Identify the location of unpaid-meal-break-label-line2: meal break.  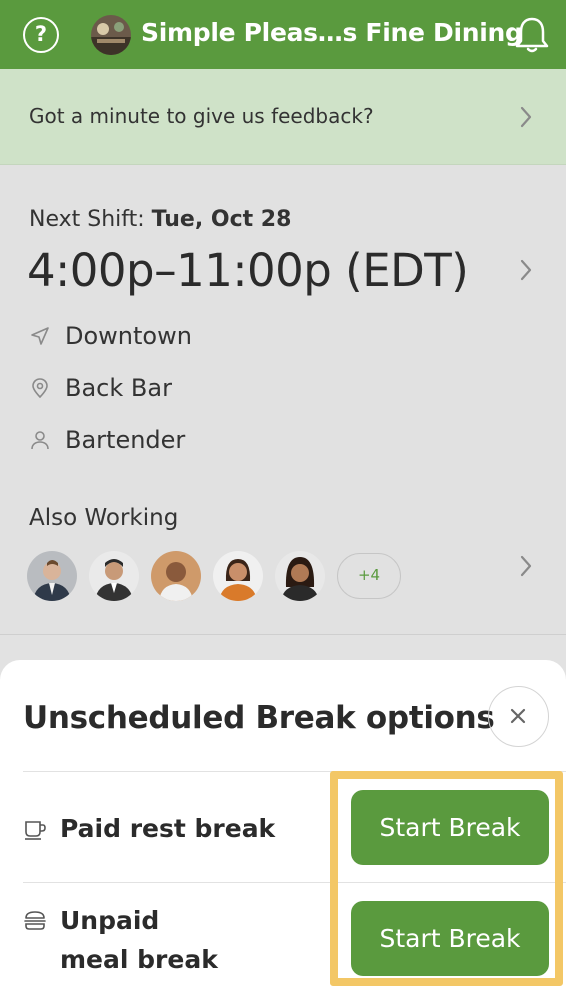
(139, 959).